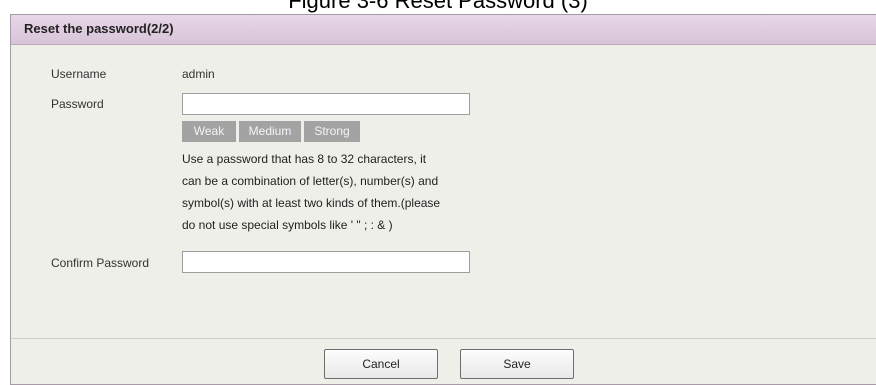 This screenshot has height=385, width=876. What do you see at coordinates (443, 338) in the screenshot?
I see `footer-divider` at bounding box center [443, 338].